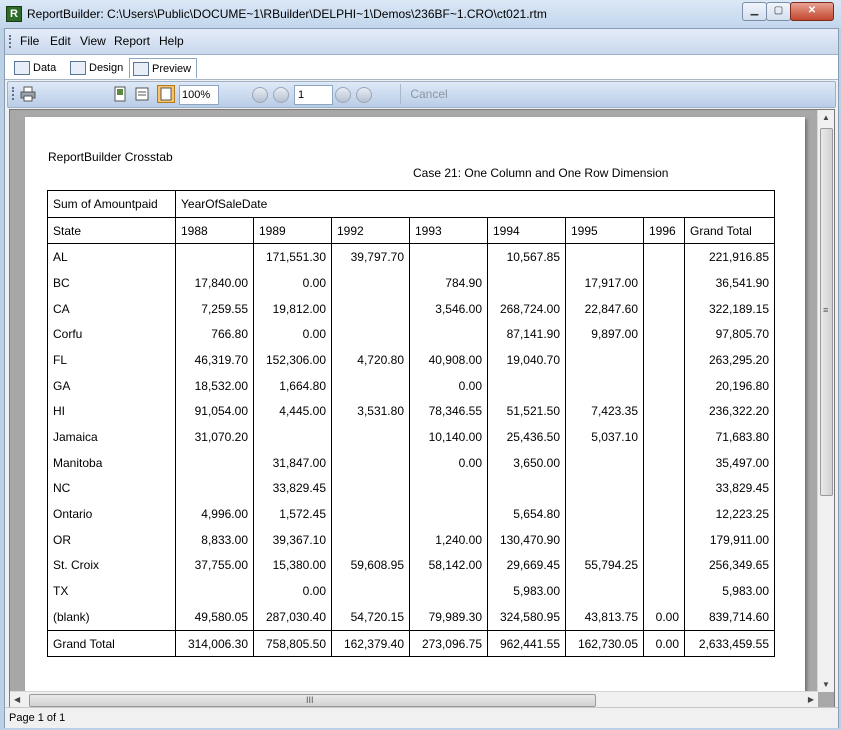  What do you see at coordinates (312, 700) in the screenshot?
I see `horizontal-scroll-thumb: III` at bounding box center [312, 700].